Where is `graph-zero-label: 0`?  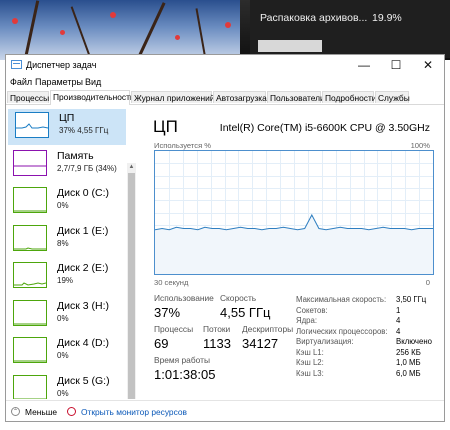
graph-zero-label: 0 is located at coordinates (427, 282).